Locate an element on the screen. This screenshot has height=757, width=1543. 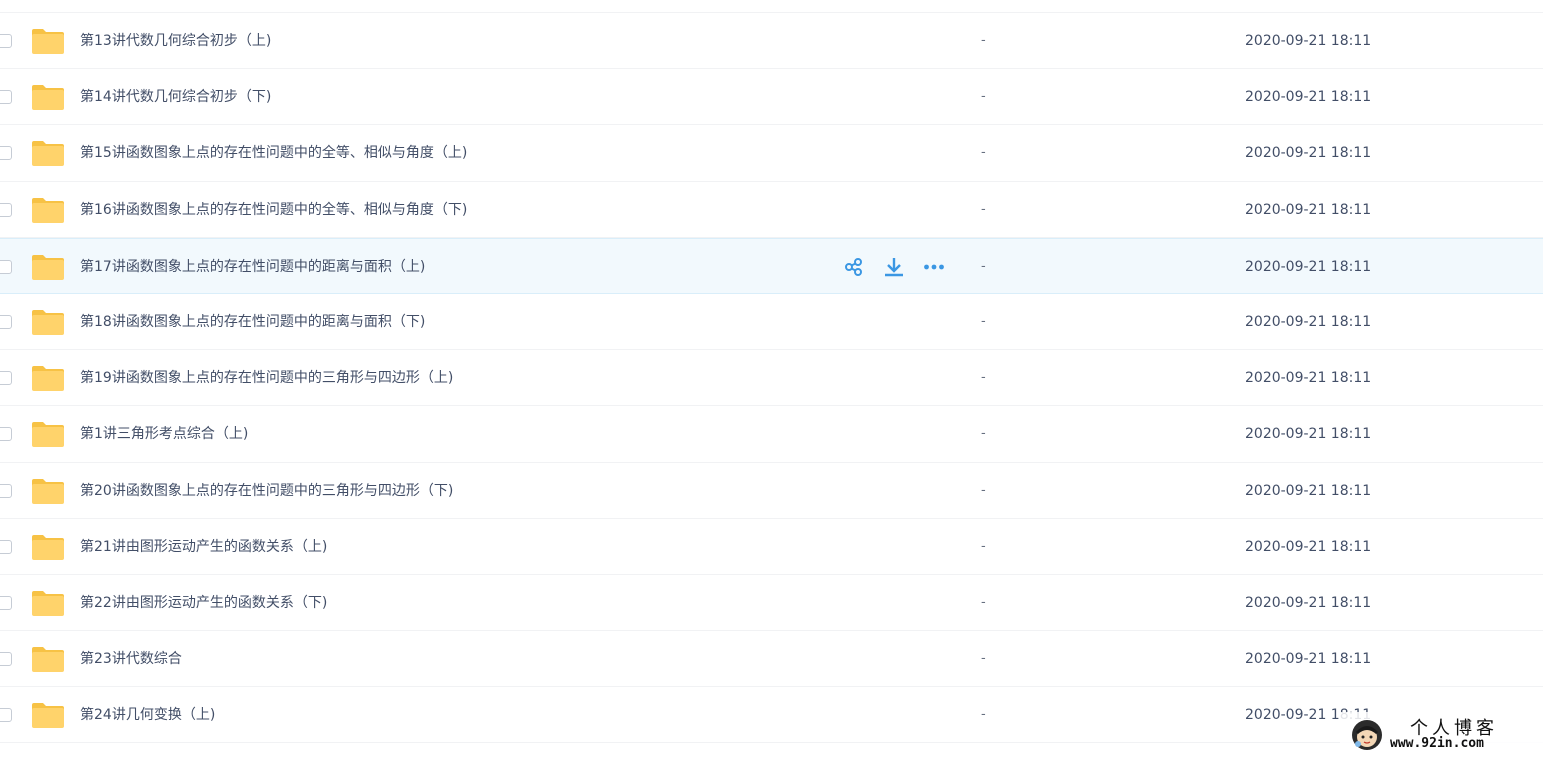
blog-watermark: 个人博客 www.92in.com is located at coordinates (1441, 734).